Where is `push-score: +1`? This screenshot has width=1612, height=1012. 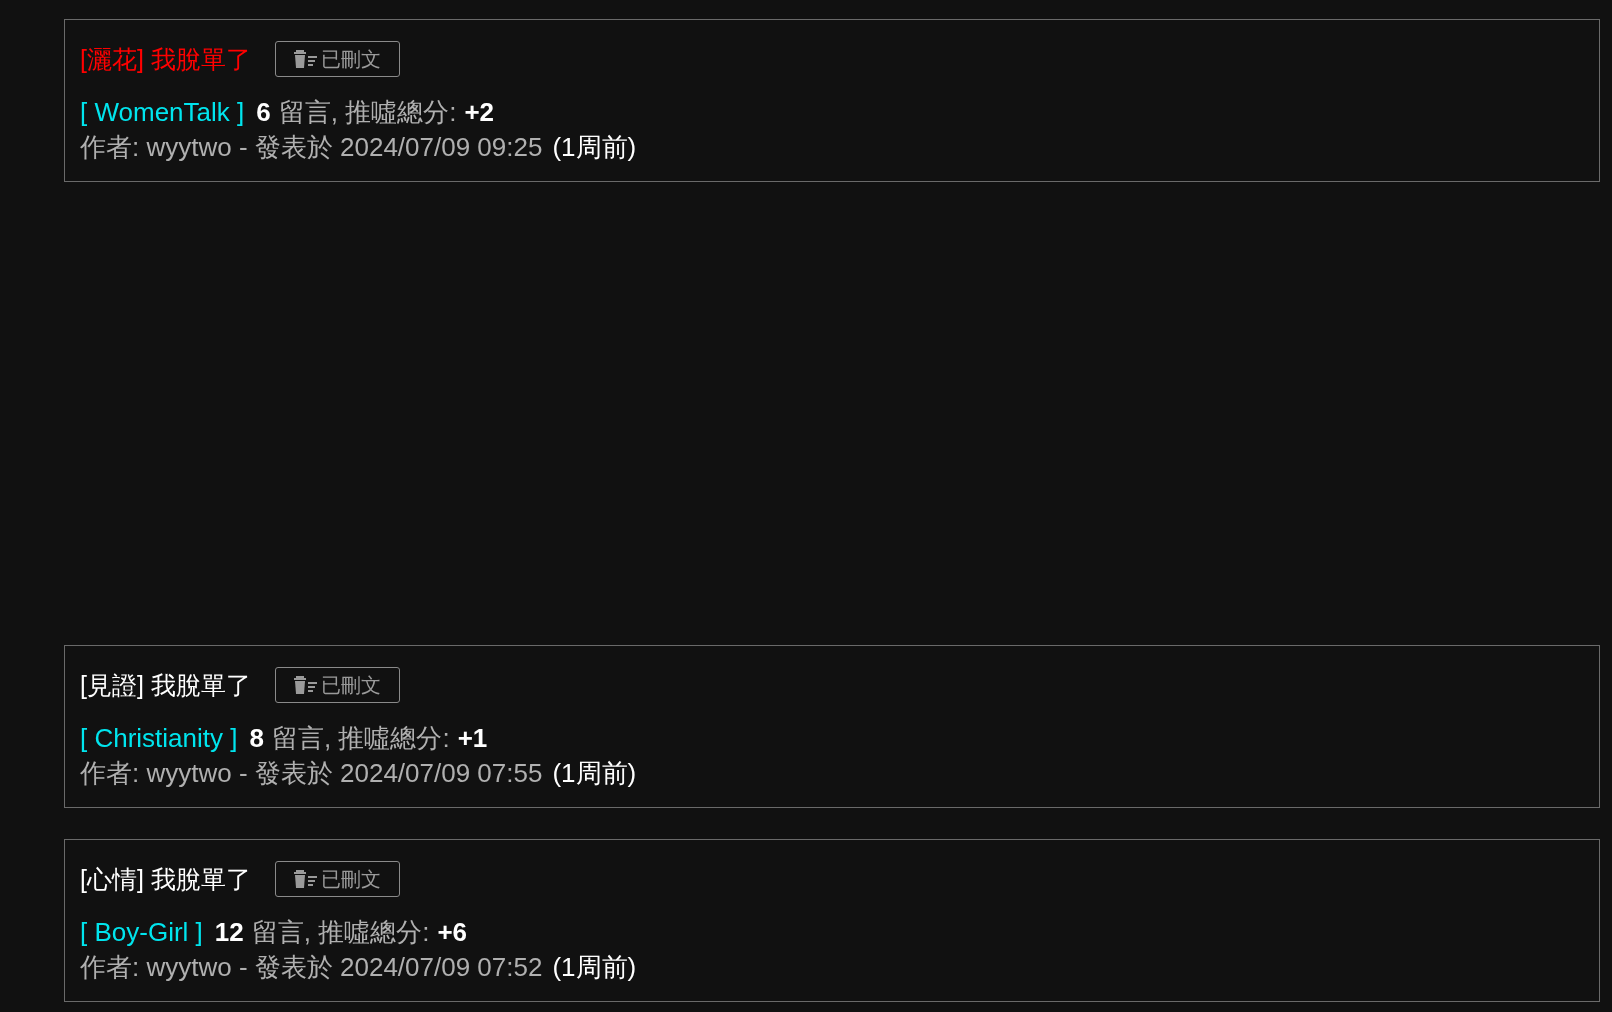
push-score: +1 is located at coordinates (472, 738).